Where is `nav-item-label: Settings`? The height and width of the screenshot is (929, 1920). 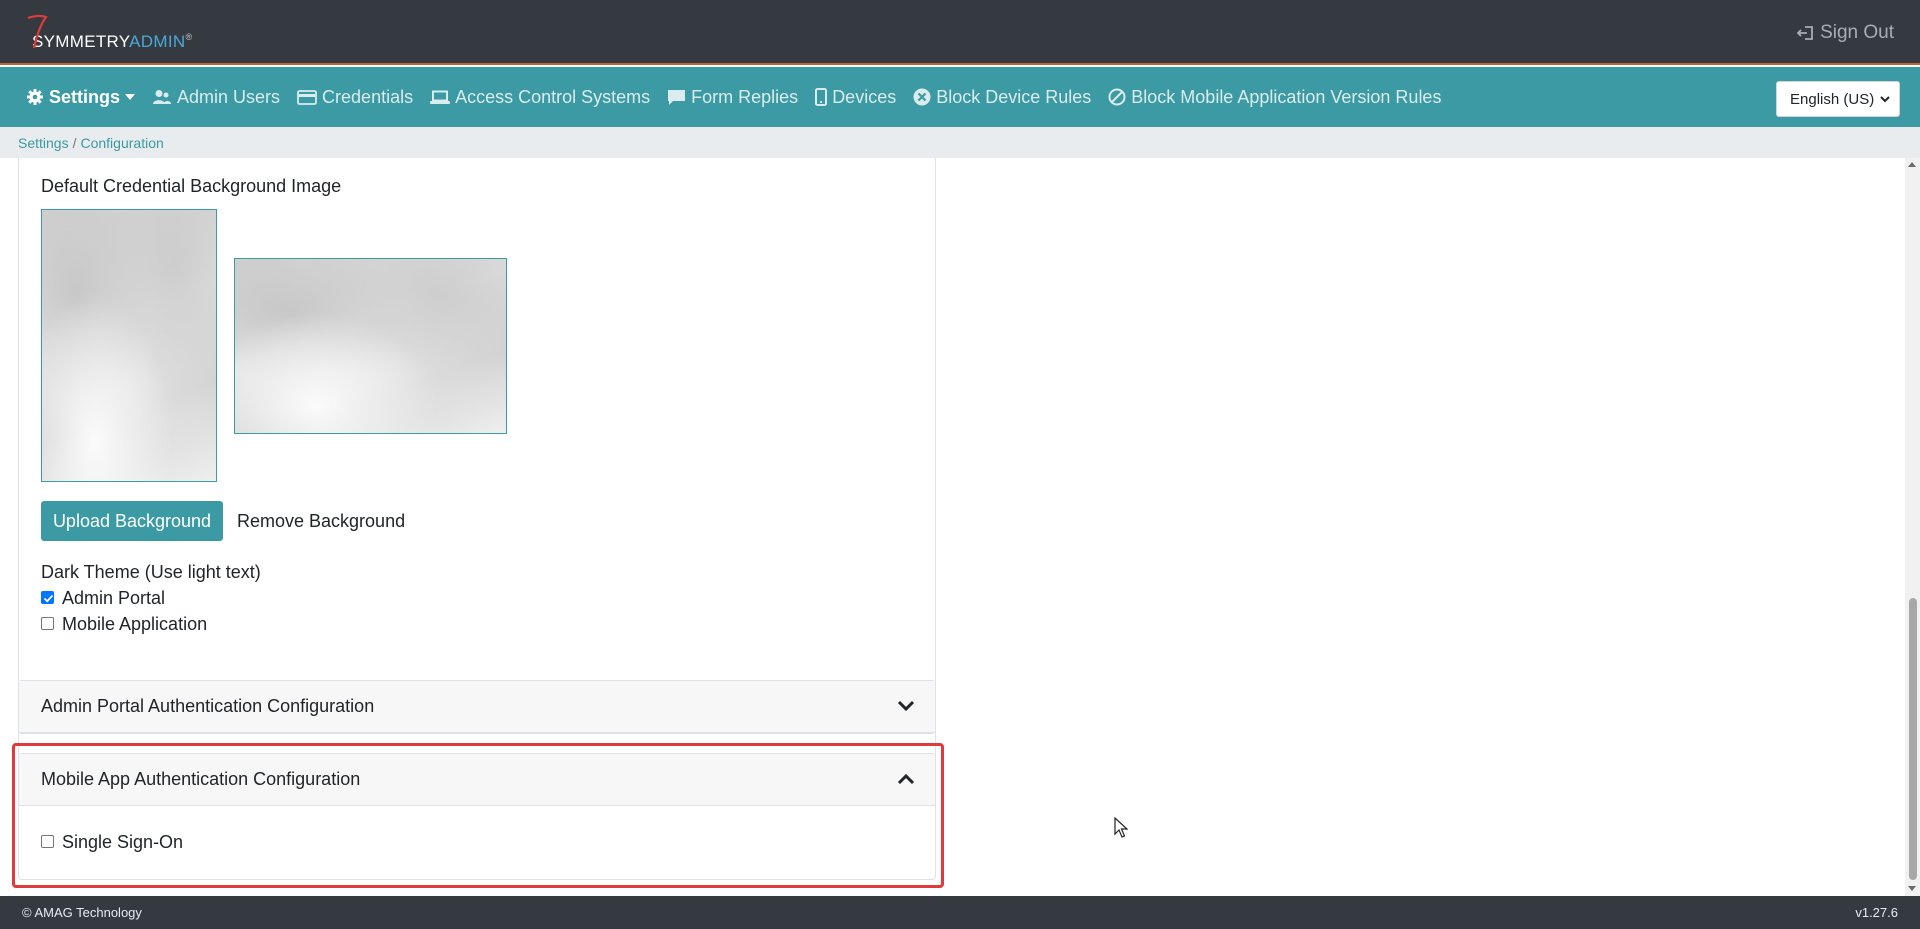
nav-item-label: Settings is located at coordinates (85, 96).